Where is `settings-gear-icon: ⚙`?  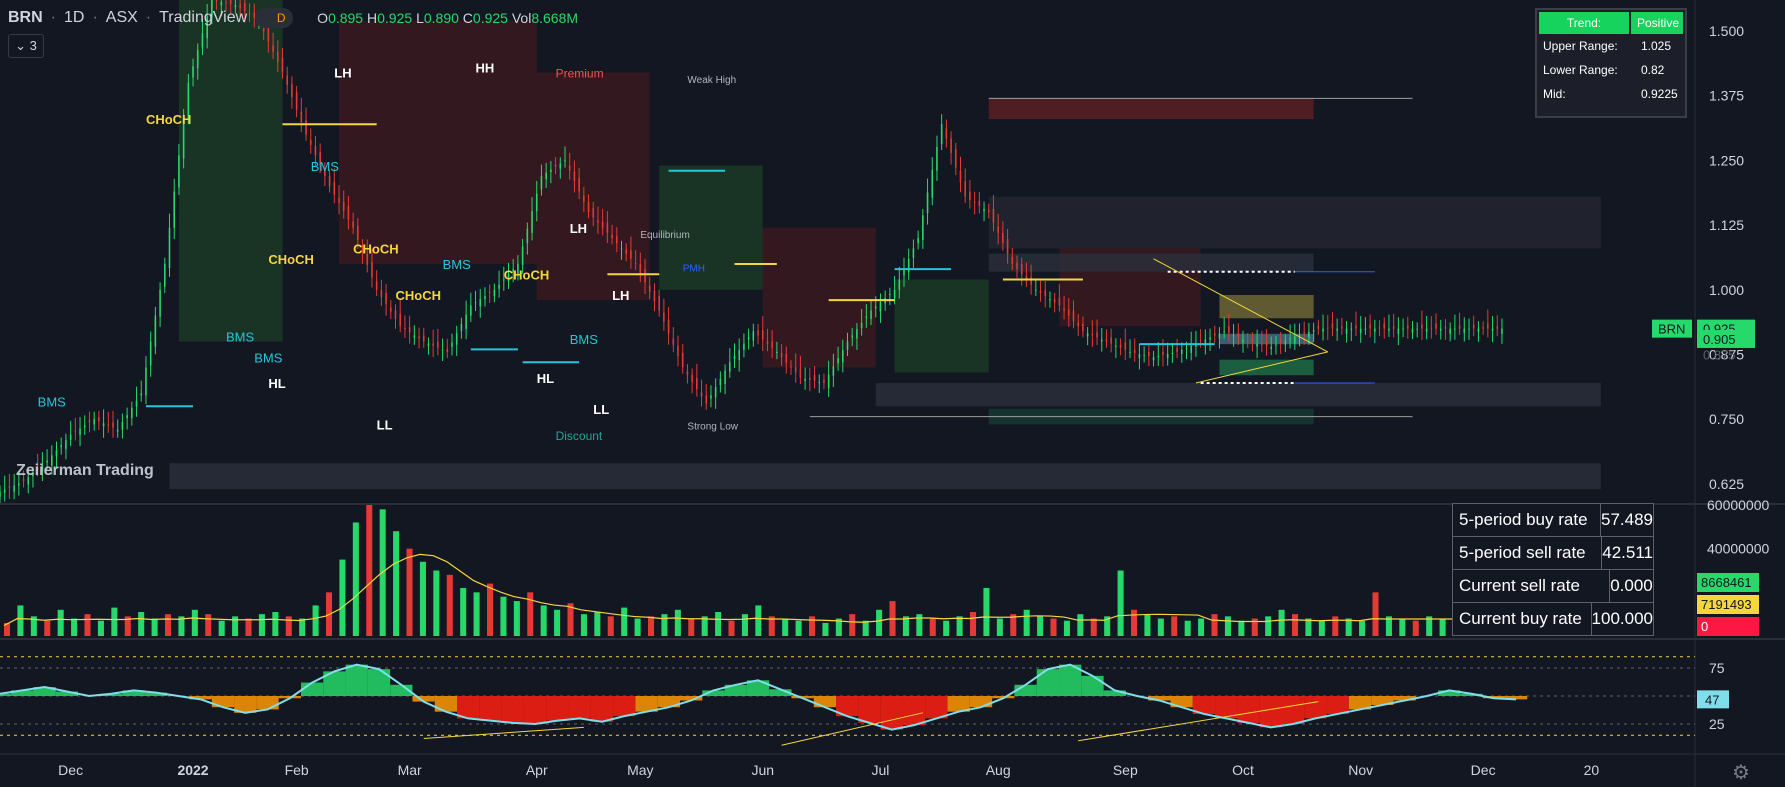 settings-gear-icon: ⚙ is located at coordinates (1741, 772).